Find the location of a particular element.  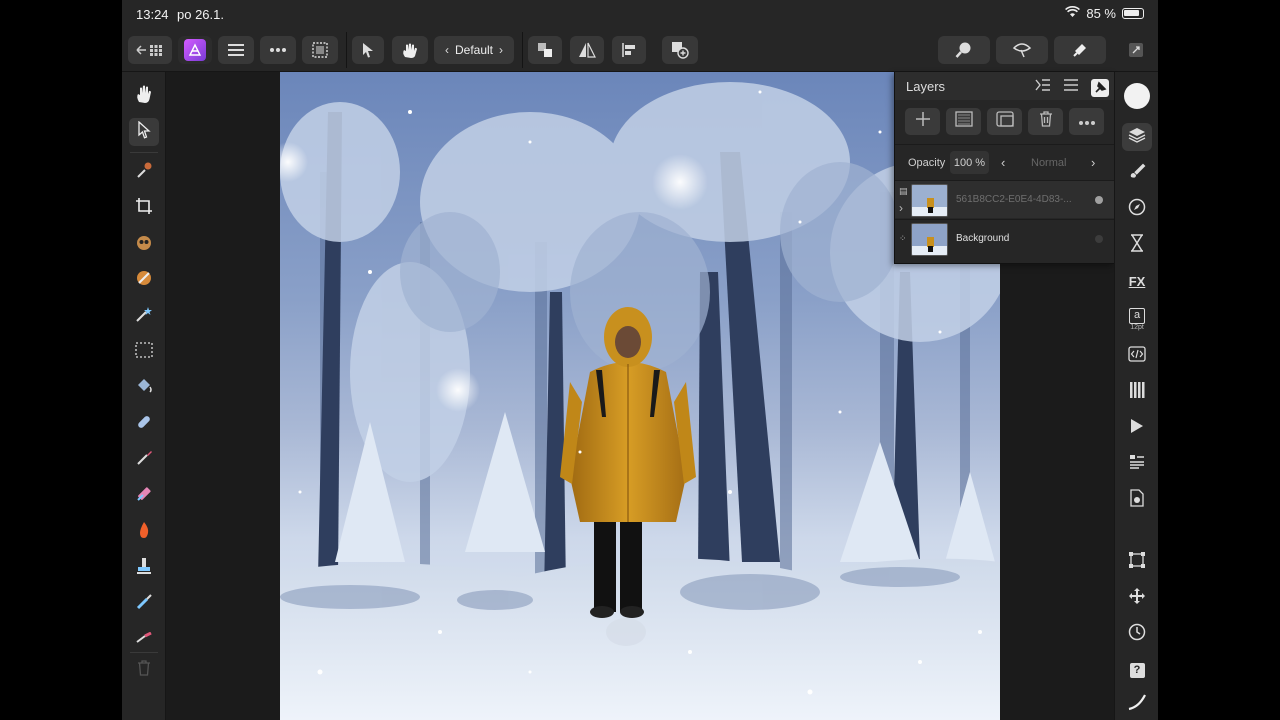

transform-studio-button is located at coordinates (1137, 562).